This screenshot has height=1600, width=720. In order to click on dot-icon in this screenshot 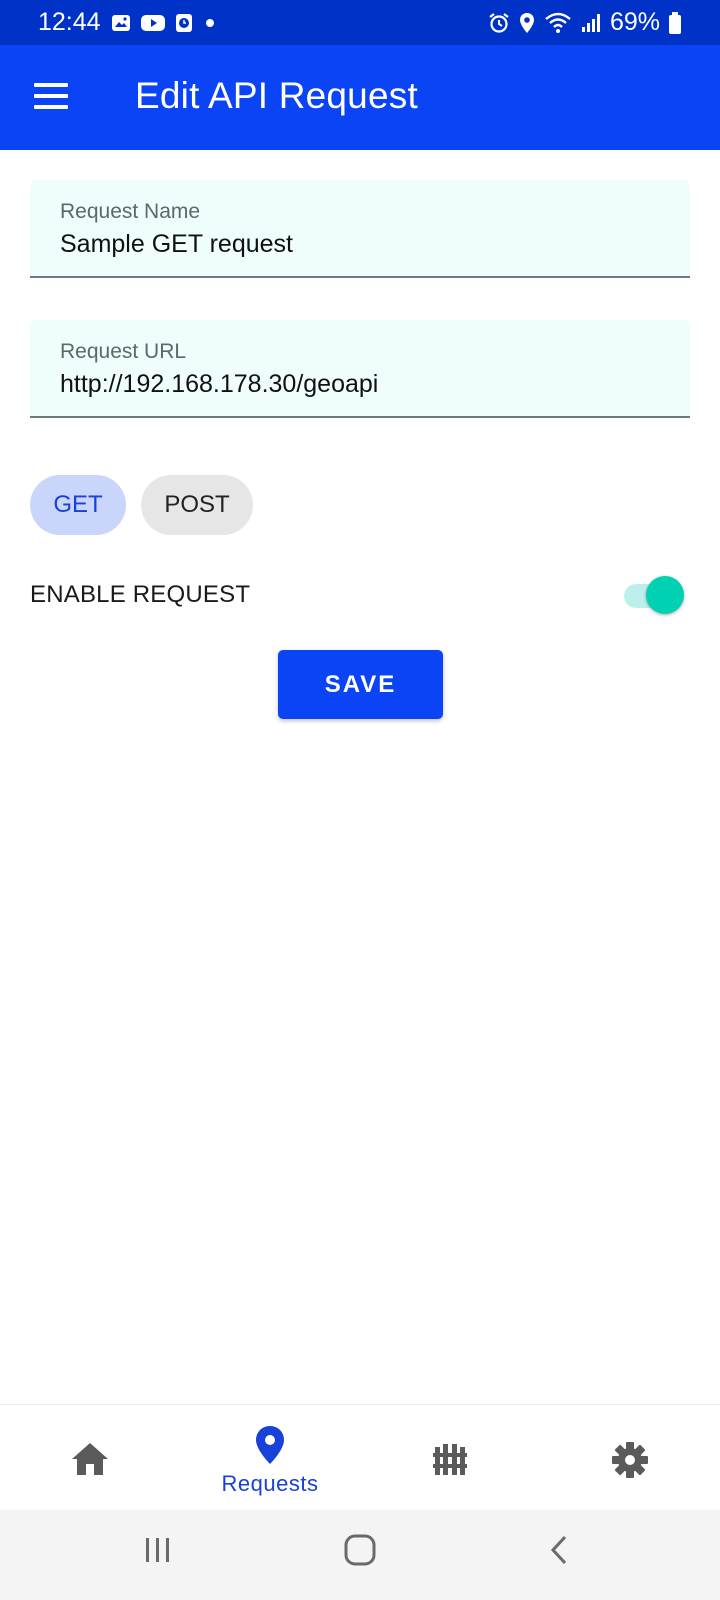, I will do `click(210, 23)`.